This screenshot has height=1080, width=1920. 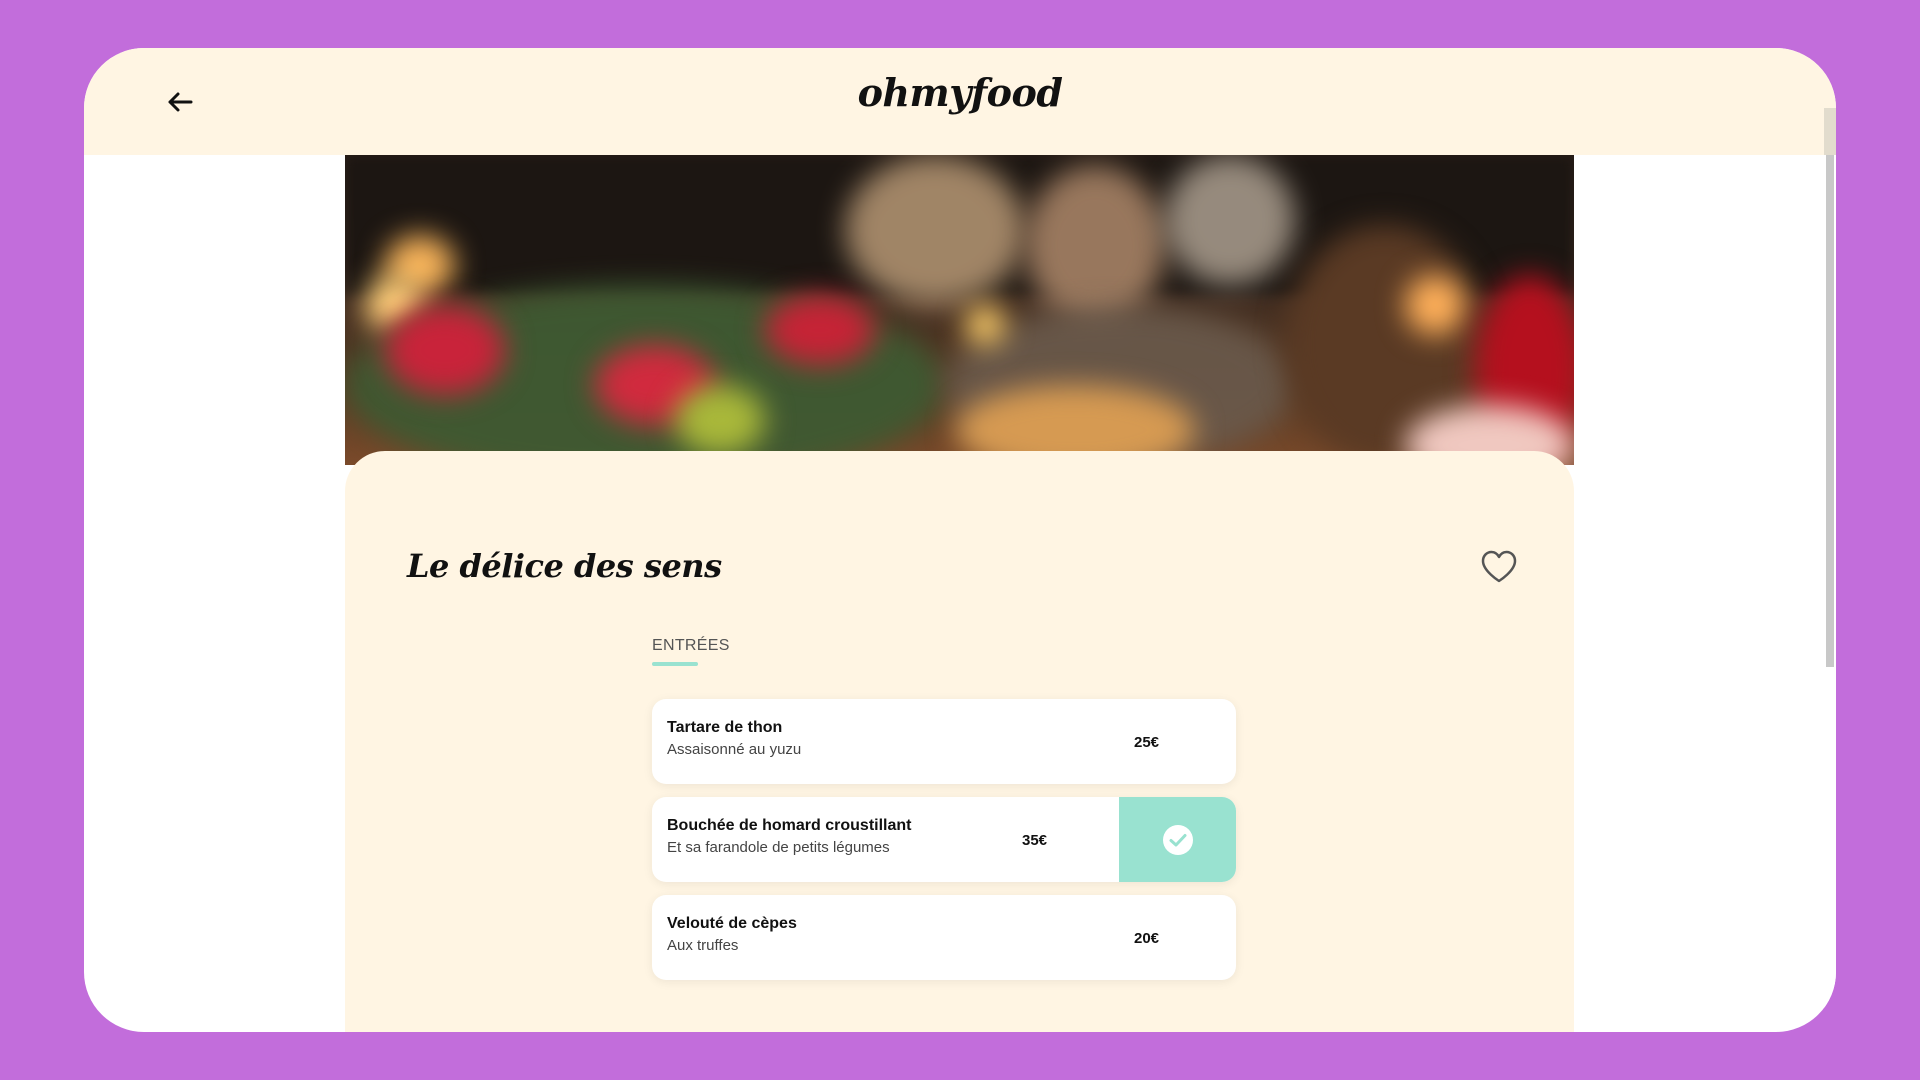 I want to click on dish-name: Bouchée de homard croustillant, so click(x=789, y=825).